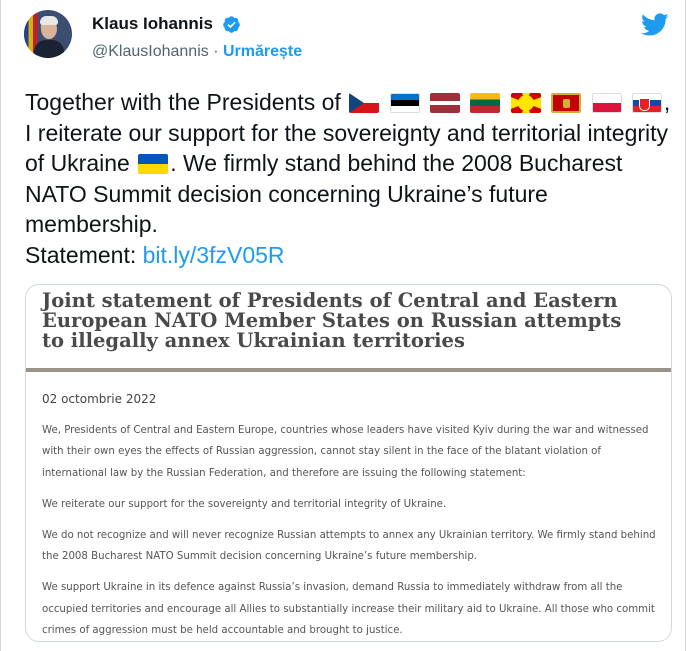  What do you see at coordinates (84, 254) in the screenshot?
I see `statement-label: Statement:` at bounding box center [84, 254].